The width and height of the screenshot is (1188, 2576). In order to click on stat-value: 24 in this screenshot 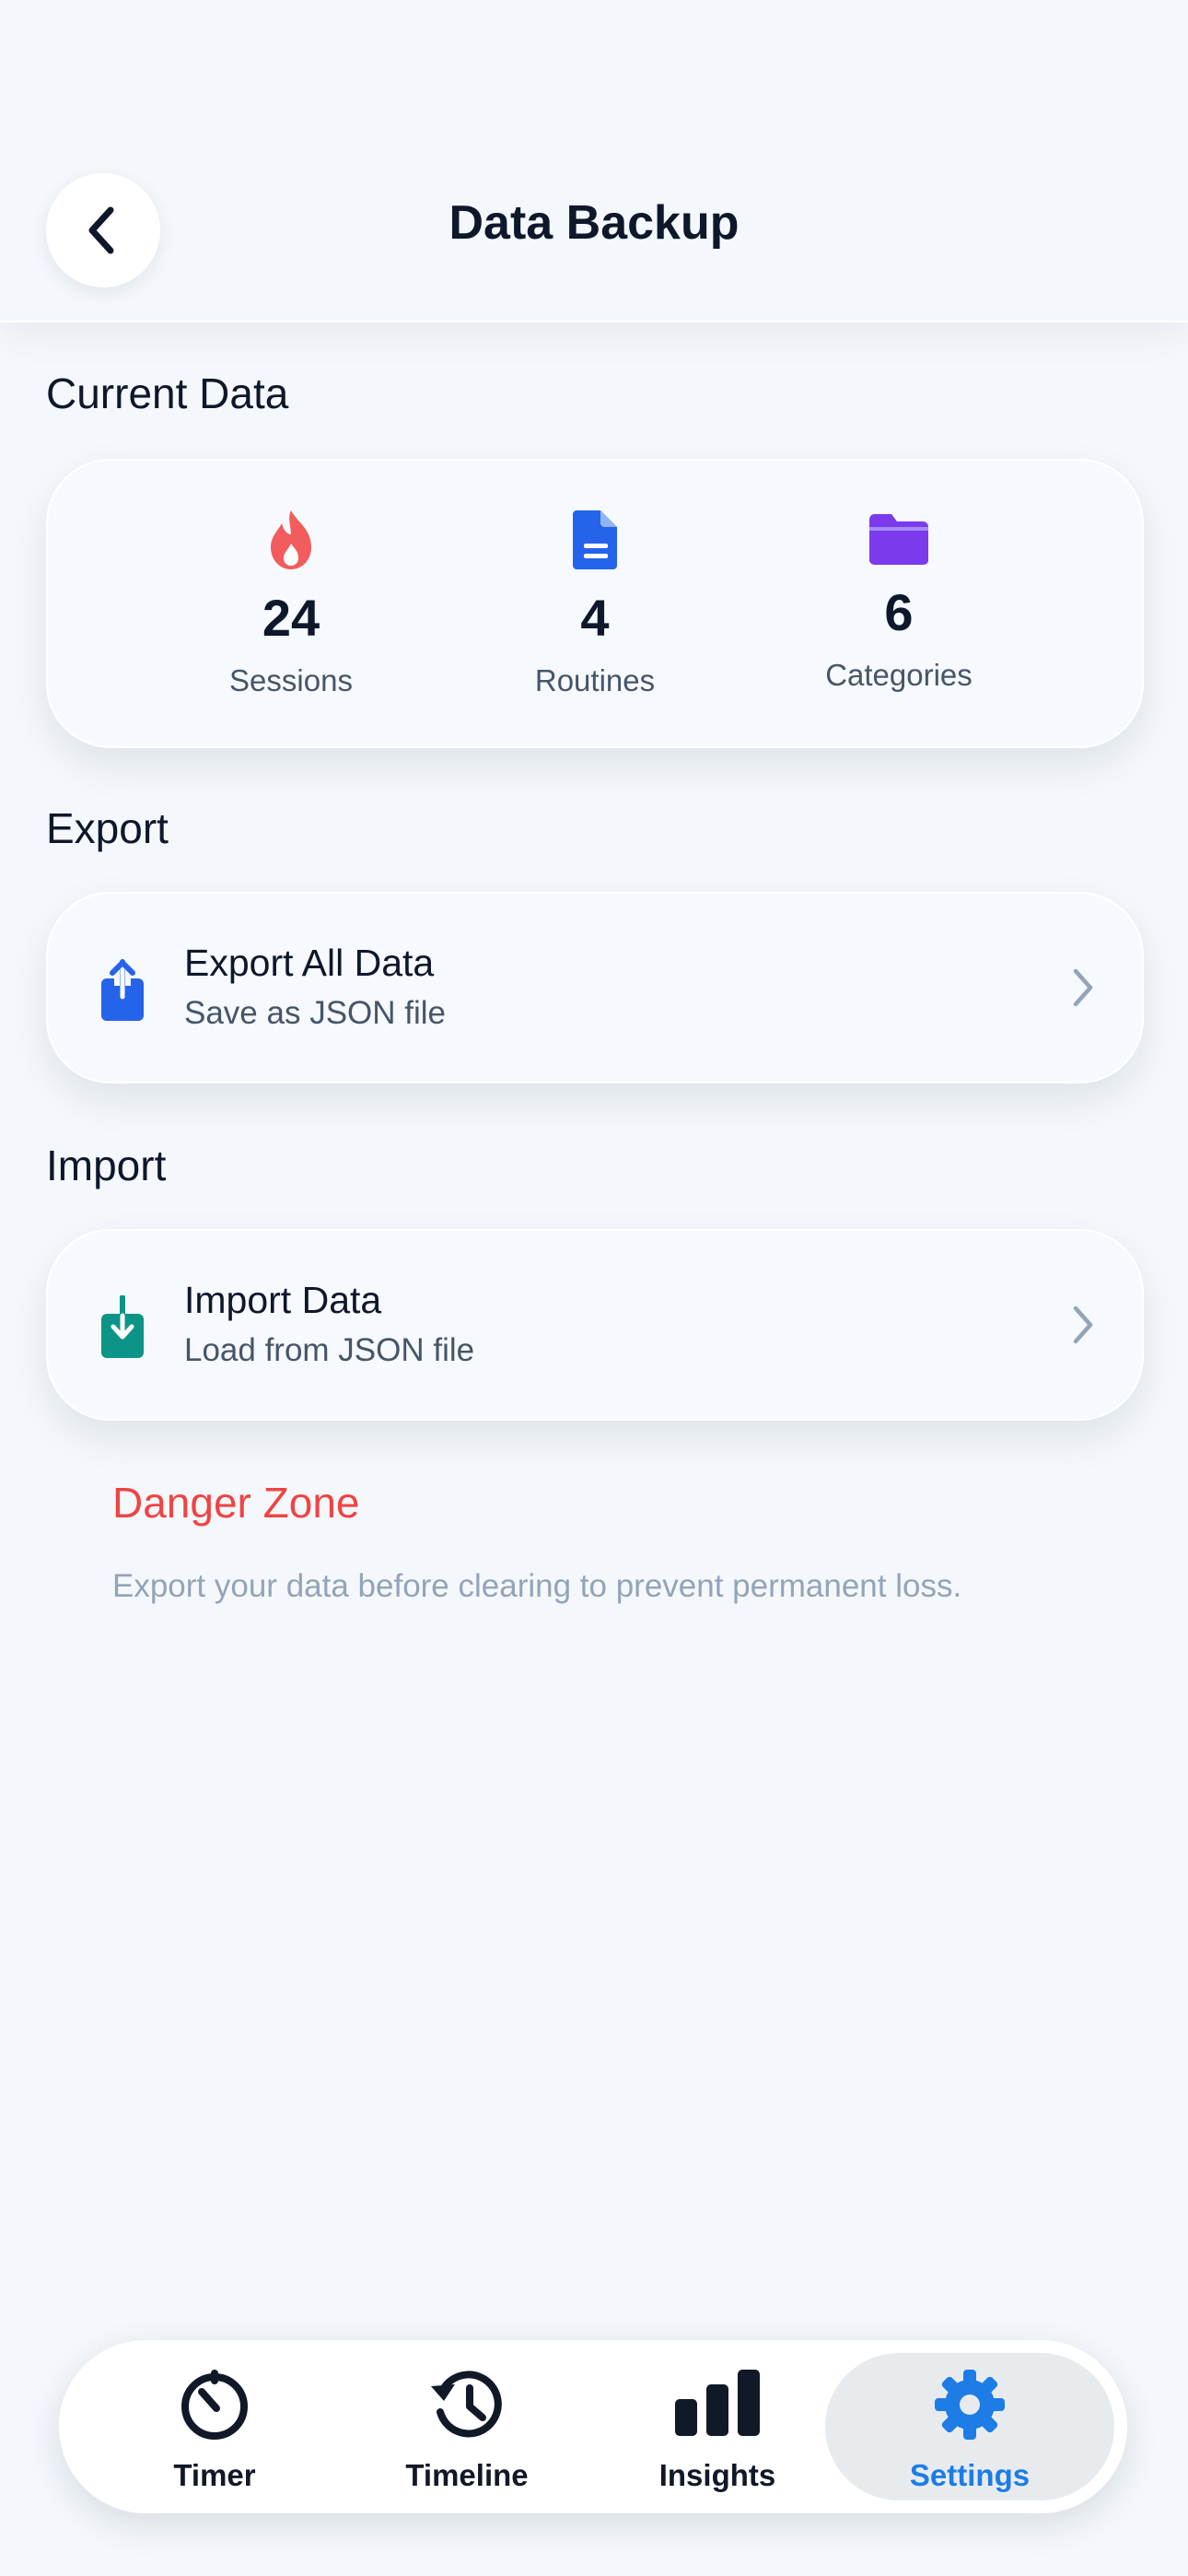, I will do `click(291, 618)`.